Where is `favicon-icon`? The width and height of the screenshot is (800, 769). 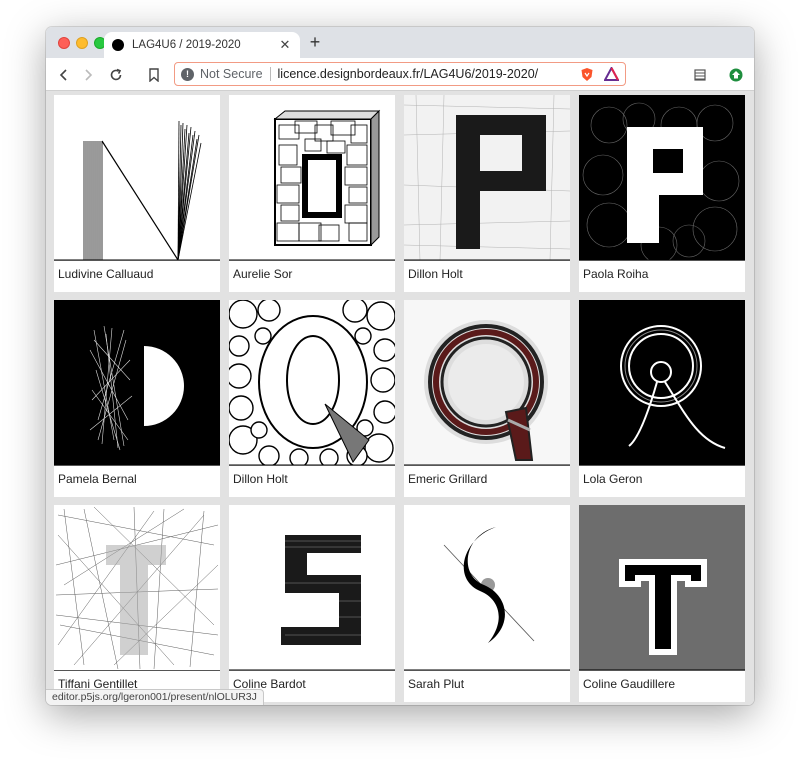
favicon-icon is located at coordinates (118, 45).